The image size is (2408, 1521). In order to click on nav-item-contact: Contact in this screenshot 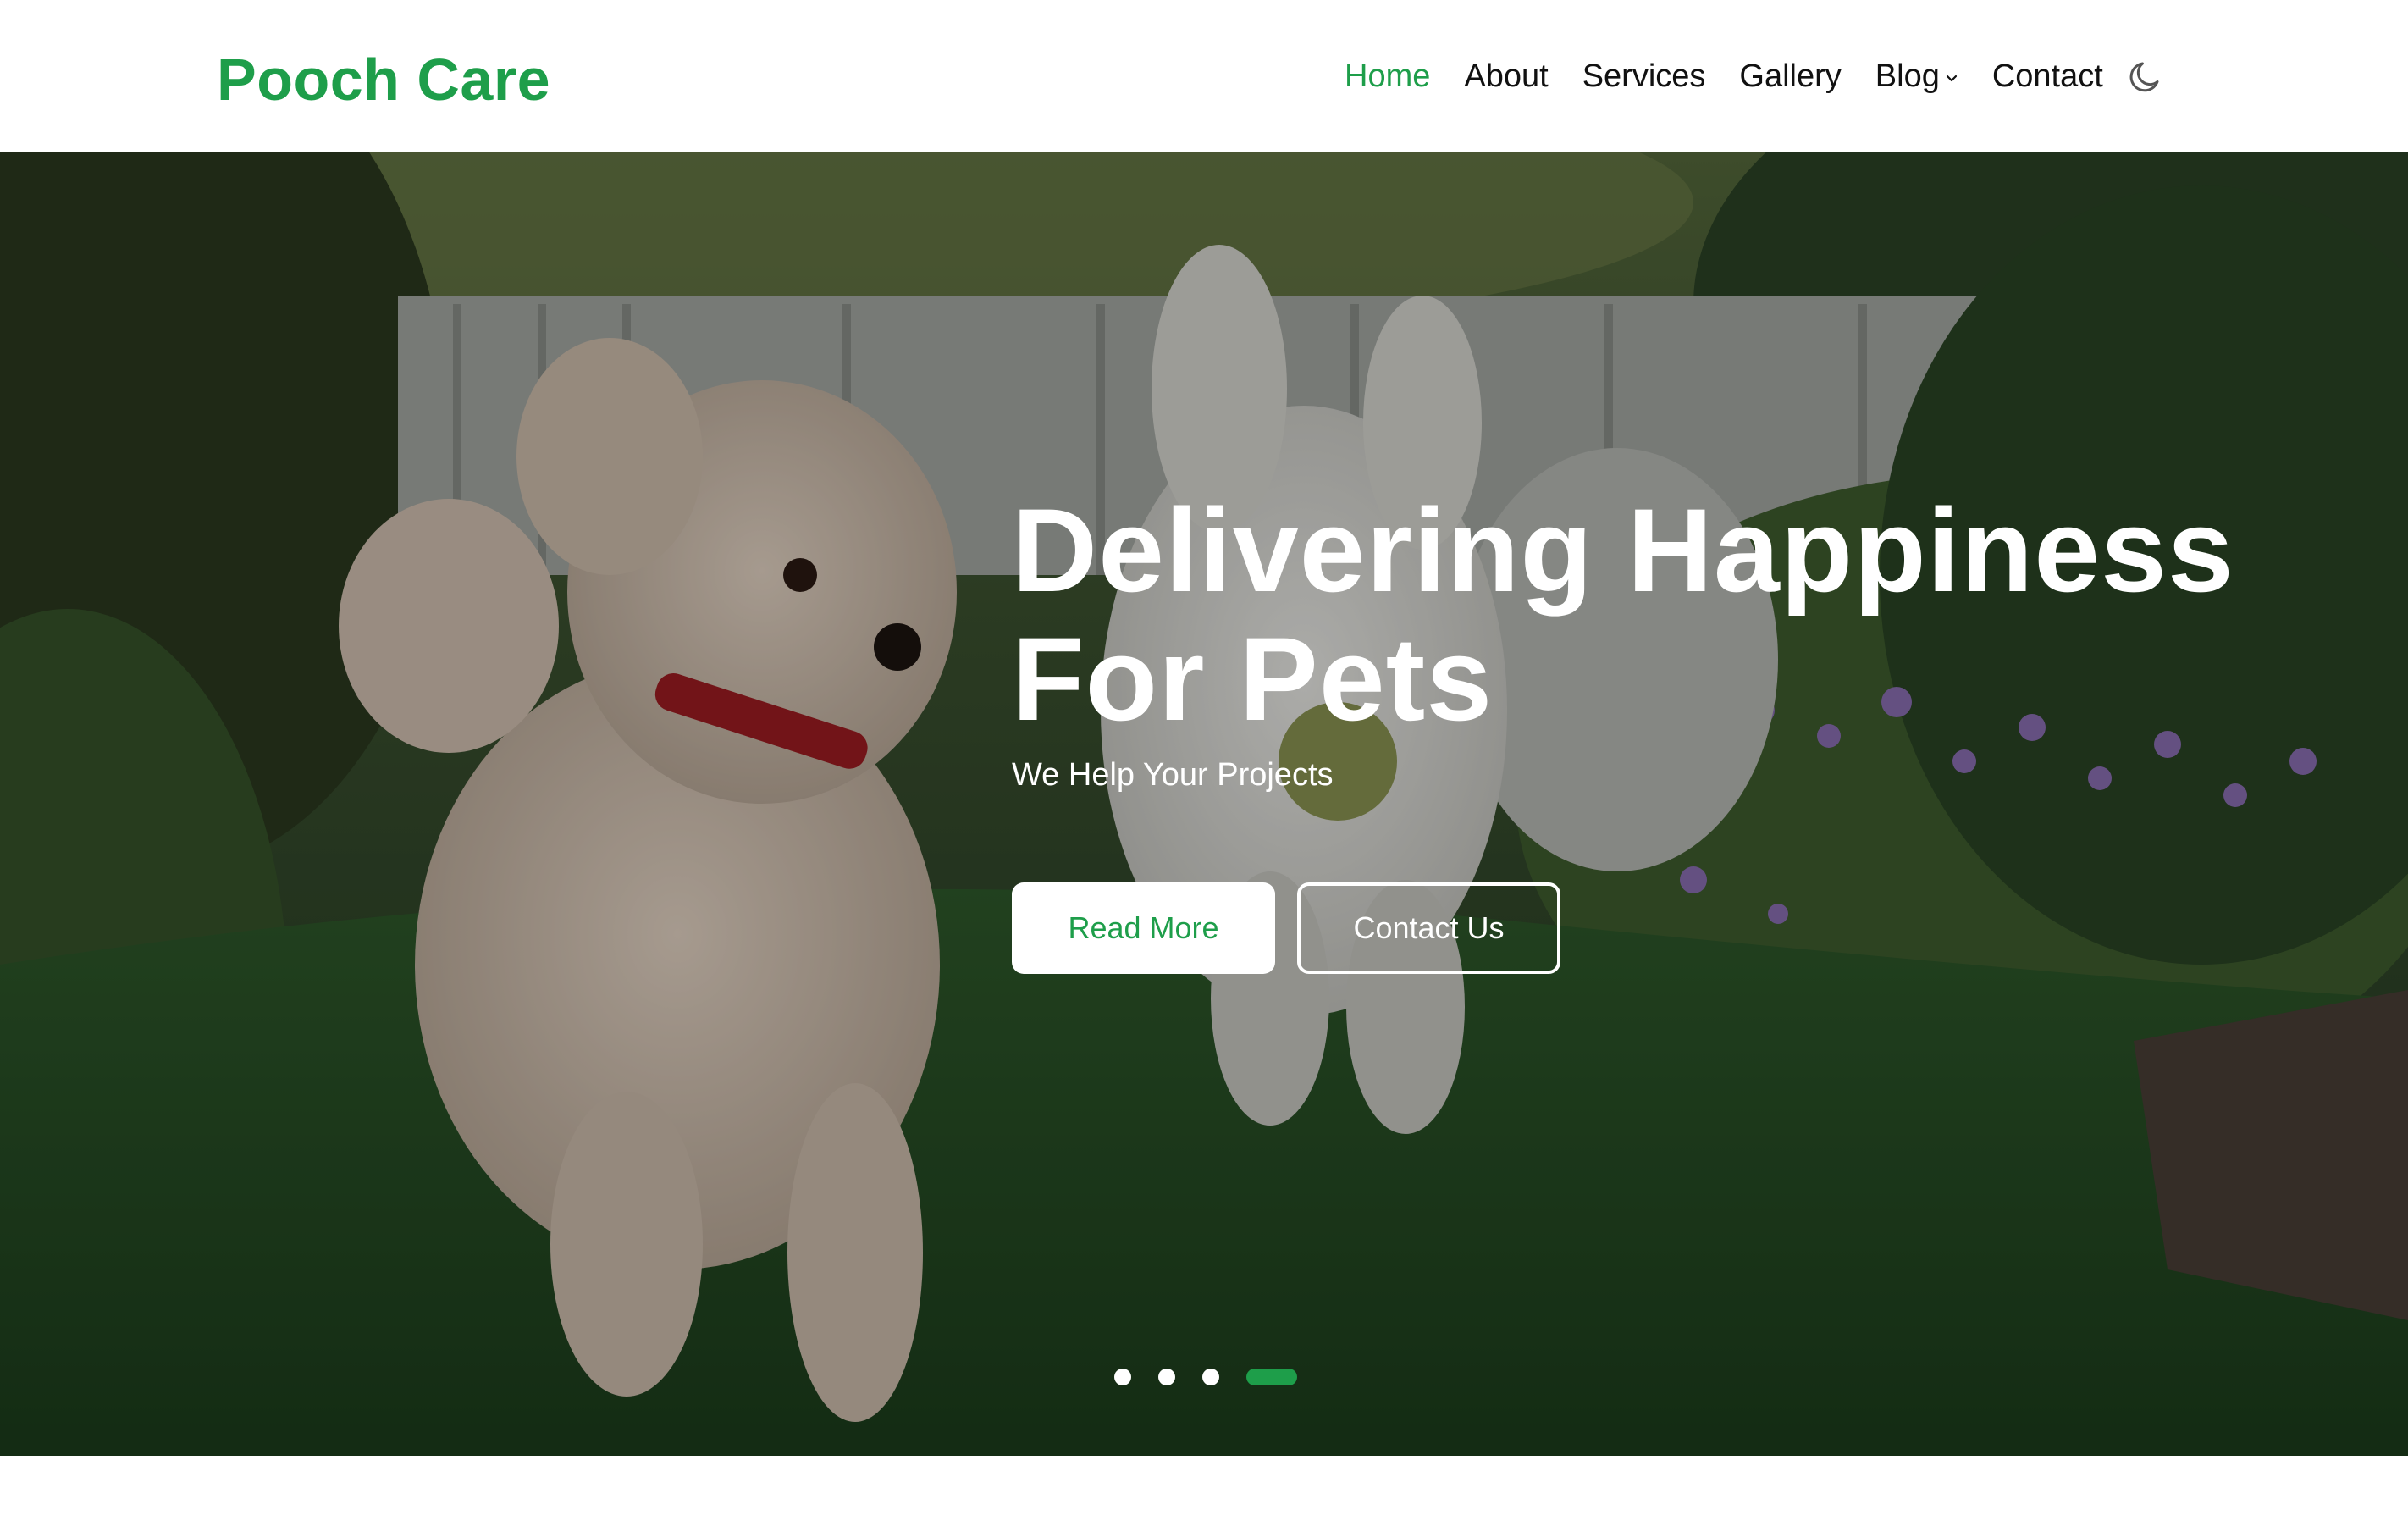, I will do `click(2047, 77)`.